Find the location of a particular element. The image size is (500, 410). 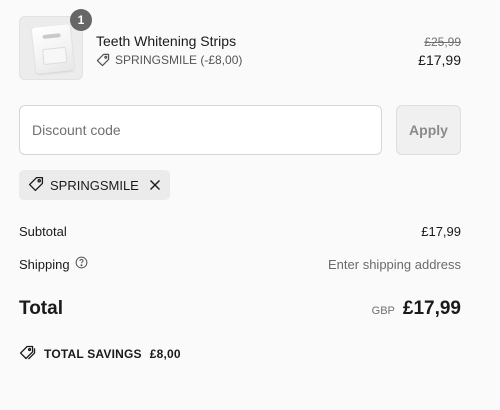

product-name: Teeth Whitening Strips is located at coordinates (166, 41).